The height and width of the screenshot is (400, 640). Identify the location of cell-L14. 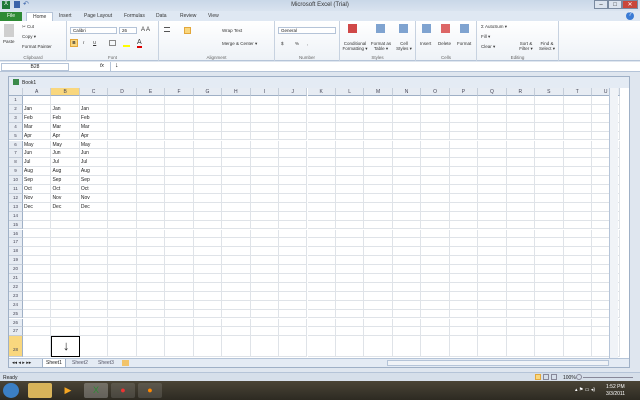
(350, 216).